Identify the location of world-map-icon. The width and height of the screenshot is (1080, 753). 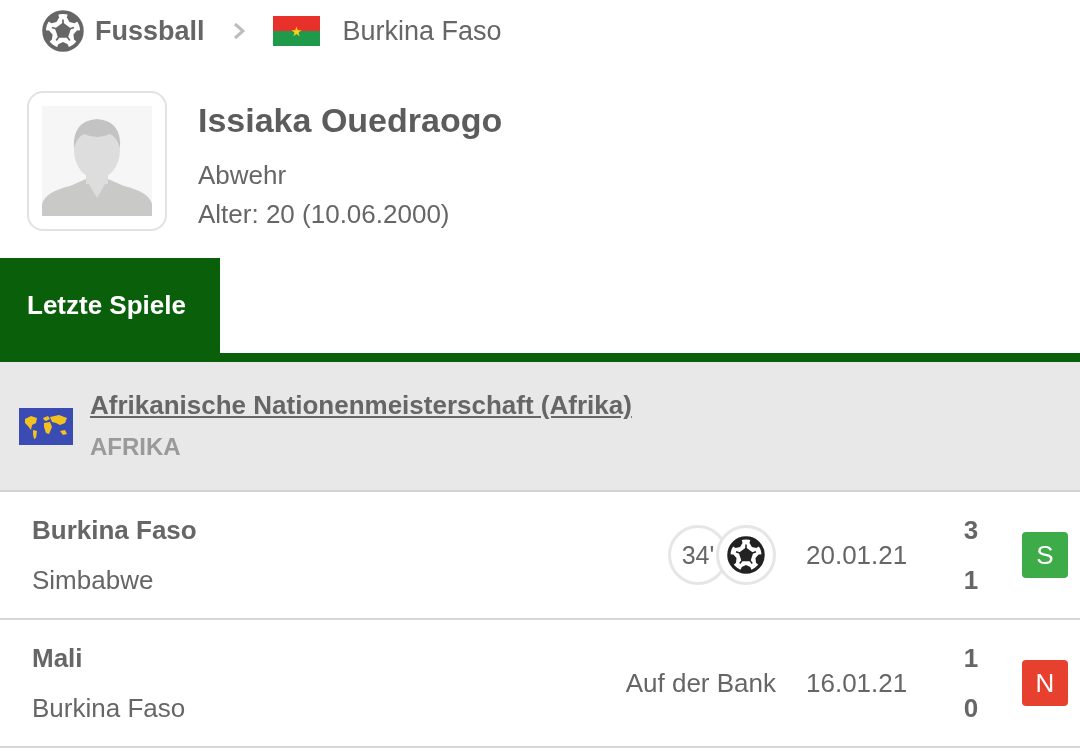
(46, 426).